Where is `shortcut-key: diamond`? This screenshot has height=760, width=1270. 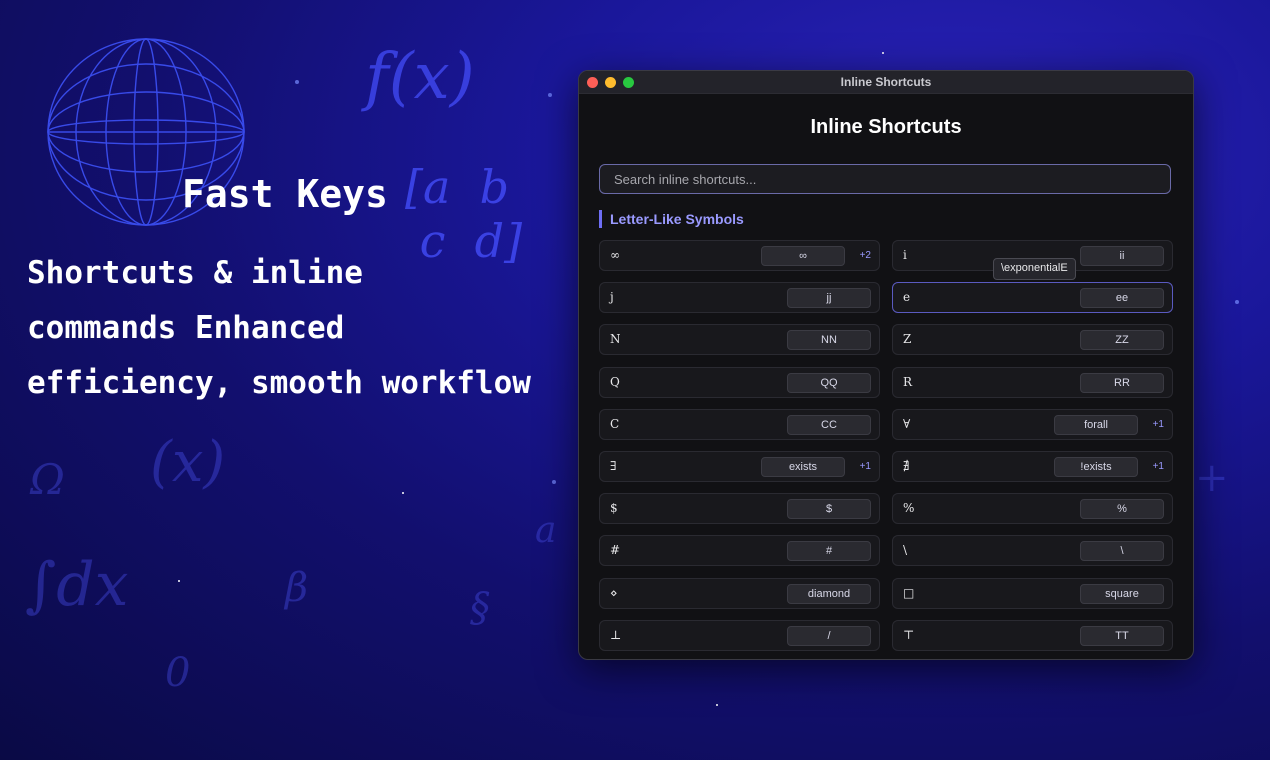 shortcut-key: diamond is located at coordinates (829, 593).